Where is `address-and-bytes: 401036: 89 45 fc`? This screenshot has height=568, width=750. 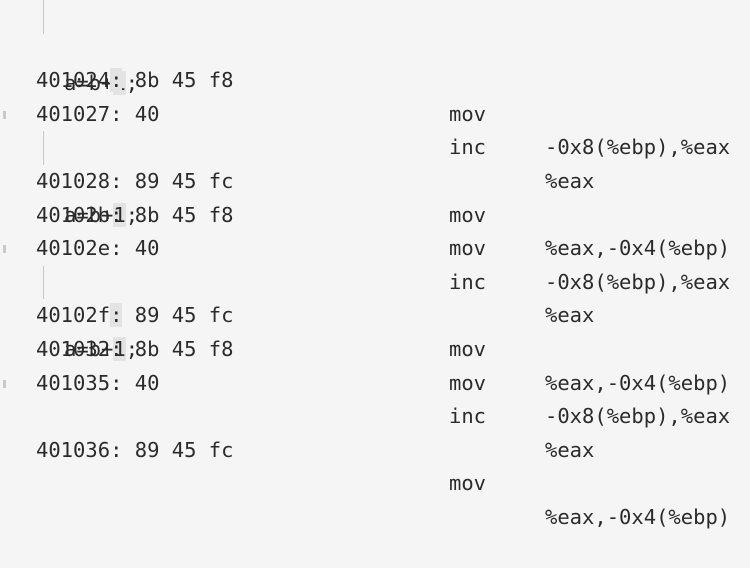
address-and-bytes: 401036: 89 45 fc is located at coordinates (135, 449).